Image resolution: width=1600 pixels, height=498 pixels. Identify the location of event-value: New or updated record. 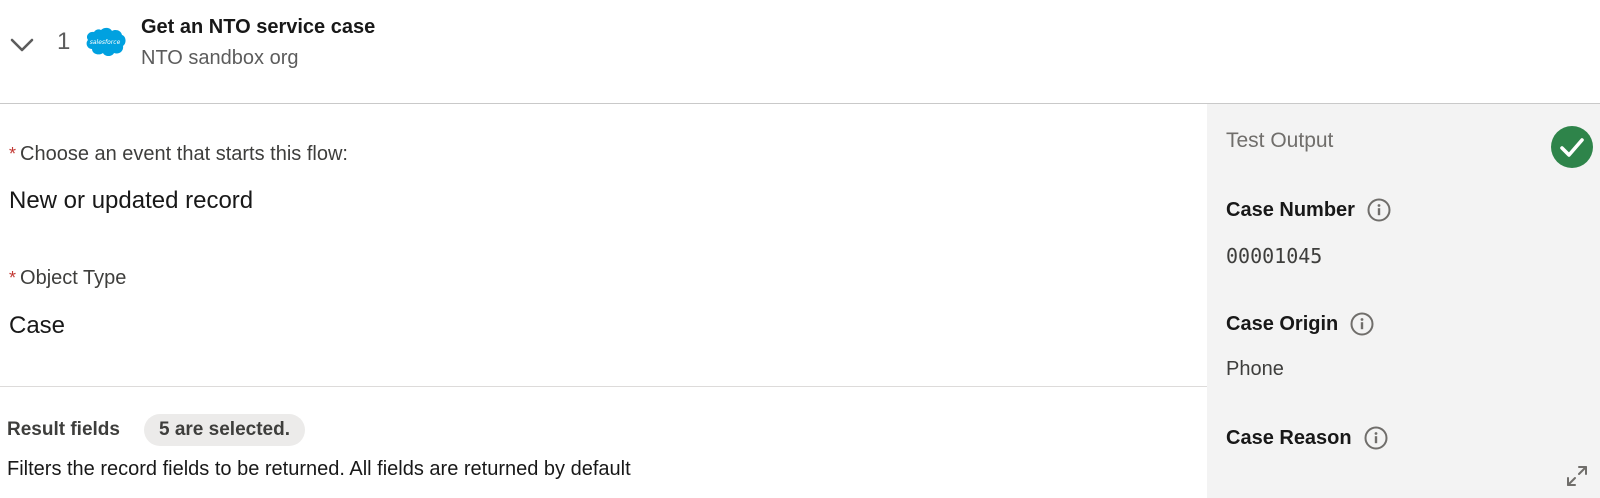
(131, 201).